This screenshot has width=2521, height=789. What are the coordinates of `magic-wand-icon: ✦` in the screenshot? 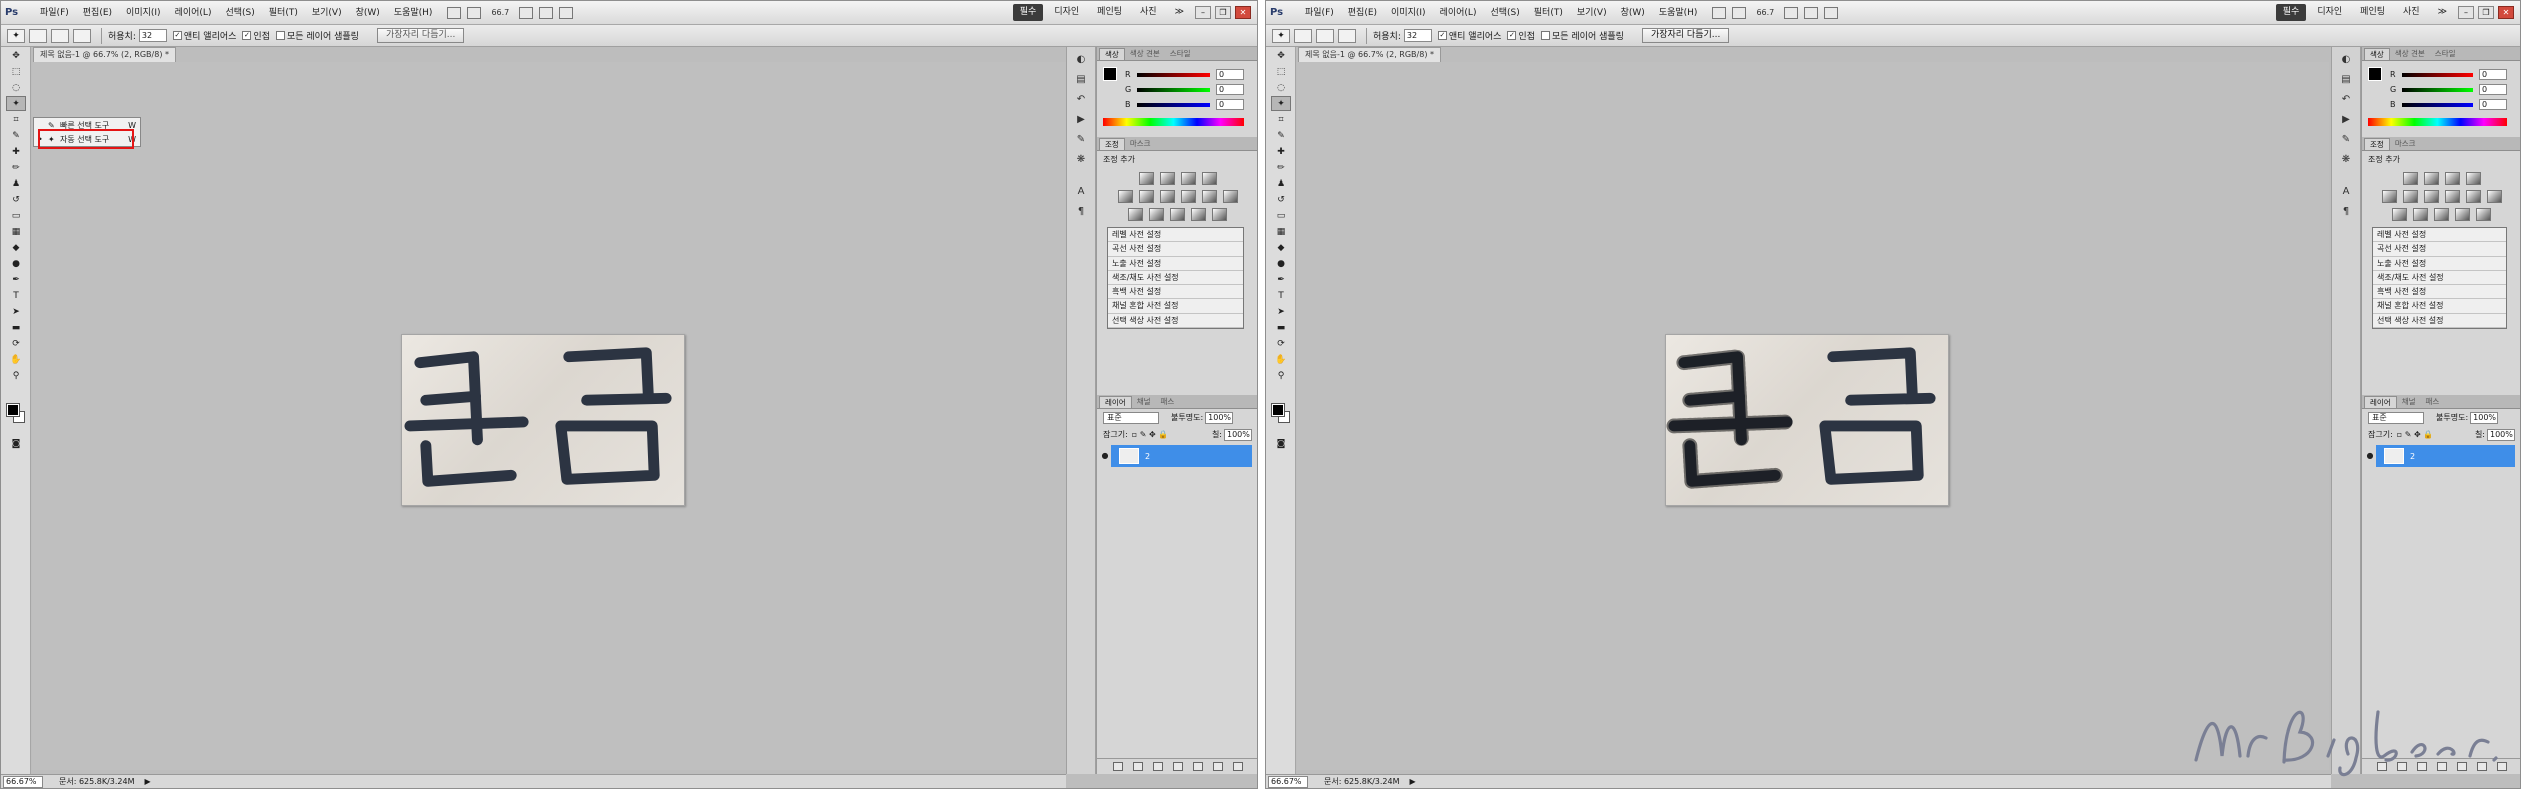 It's located at (1281, 35).